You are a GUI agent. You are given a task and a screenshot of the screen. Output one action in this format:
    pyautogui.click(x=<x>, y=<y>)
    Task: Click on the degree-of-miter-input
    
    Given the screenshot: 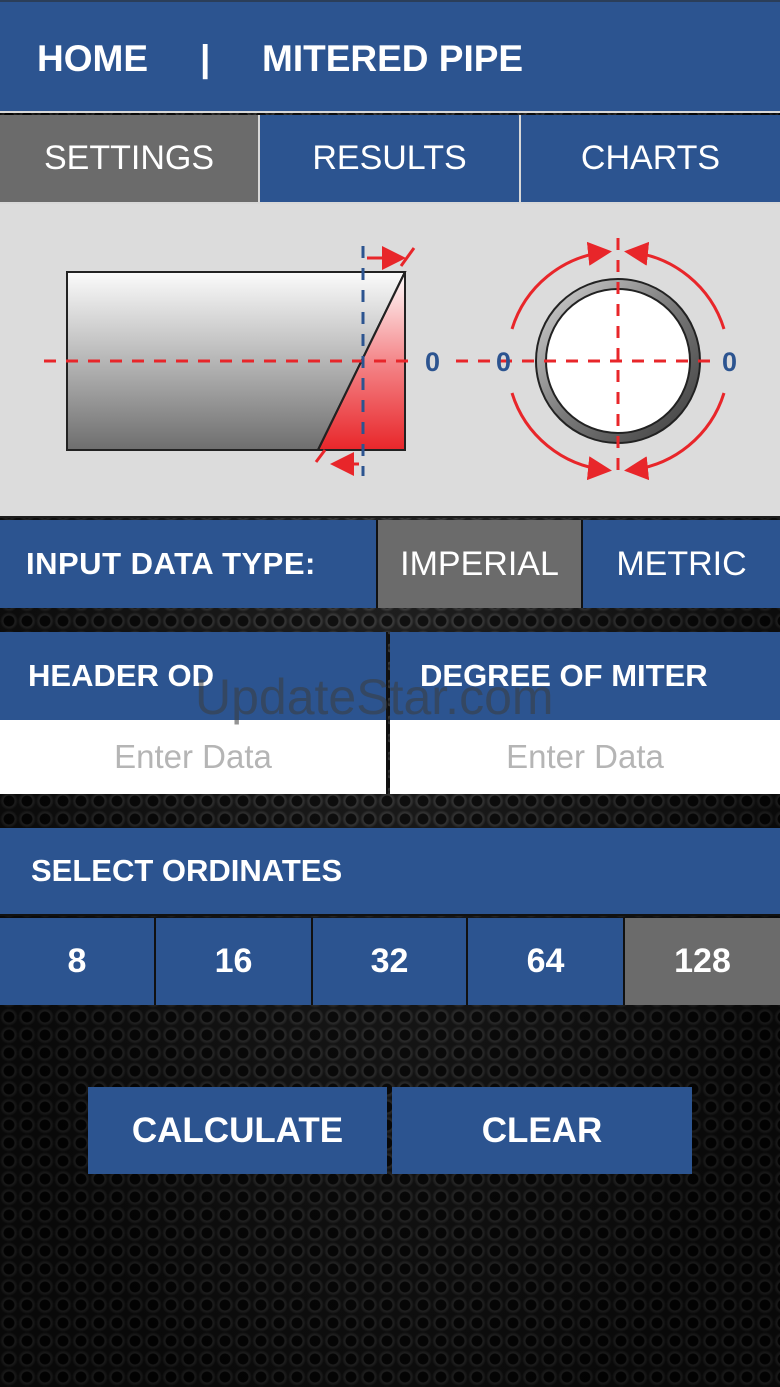 What is the action you would take?
    pyautogui.click(x=585, y=757)
    